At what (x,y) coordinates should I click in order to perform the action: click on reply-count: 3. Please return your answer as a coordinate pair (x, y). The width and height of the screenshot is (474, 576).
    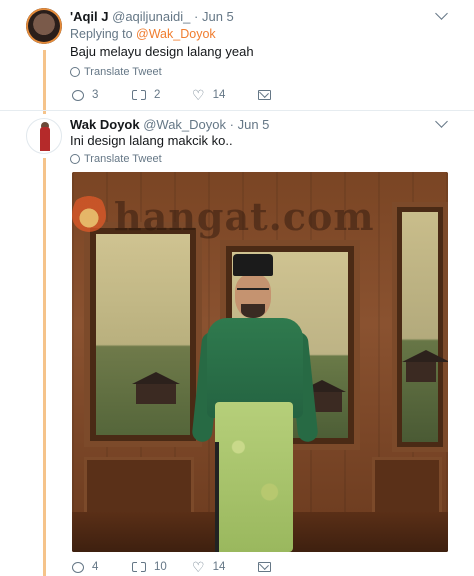
    Looking at the image, I should click on (95, 95).